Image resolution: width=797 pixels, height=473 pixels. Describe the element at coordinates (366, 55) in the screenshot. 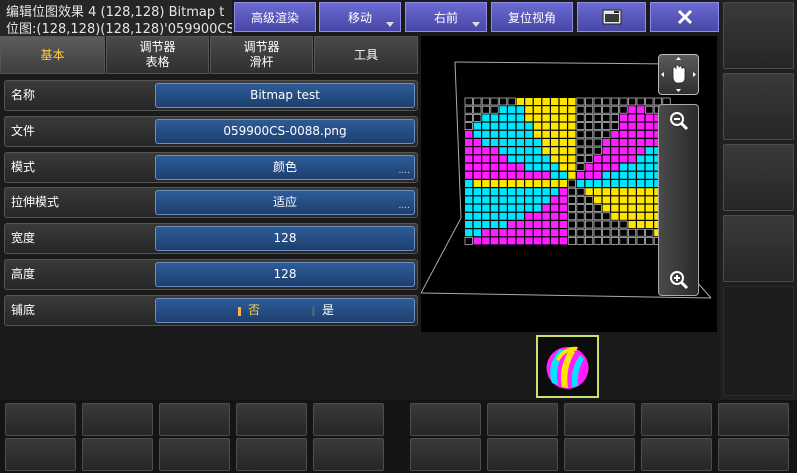

I see `tab-tools: 工具` at that location.